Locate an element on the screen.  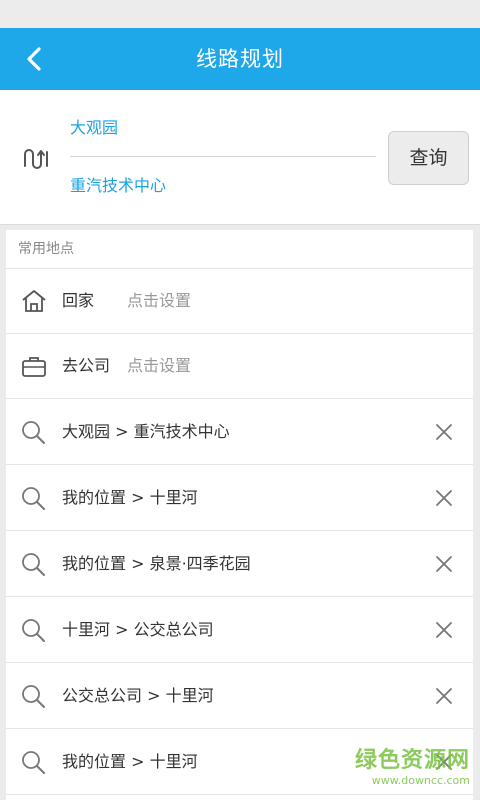
company-label: 去公司 is located at coordinates (86, 365).